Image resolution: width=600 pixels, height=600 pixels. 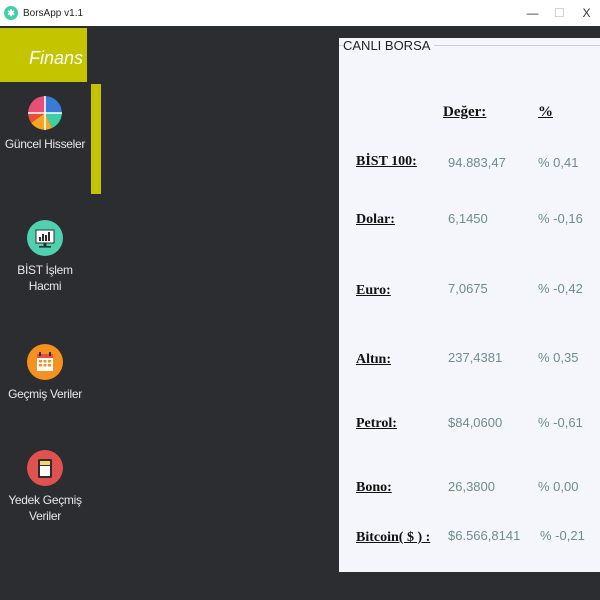 What do you see at coordinates (96, 139) in the screenshot?
I see `active-indicator` at bounding box center [96, 139].